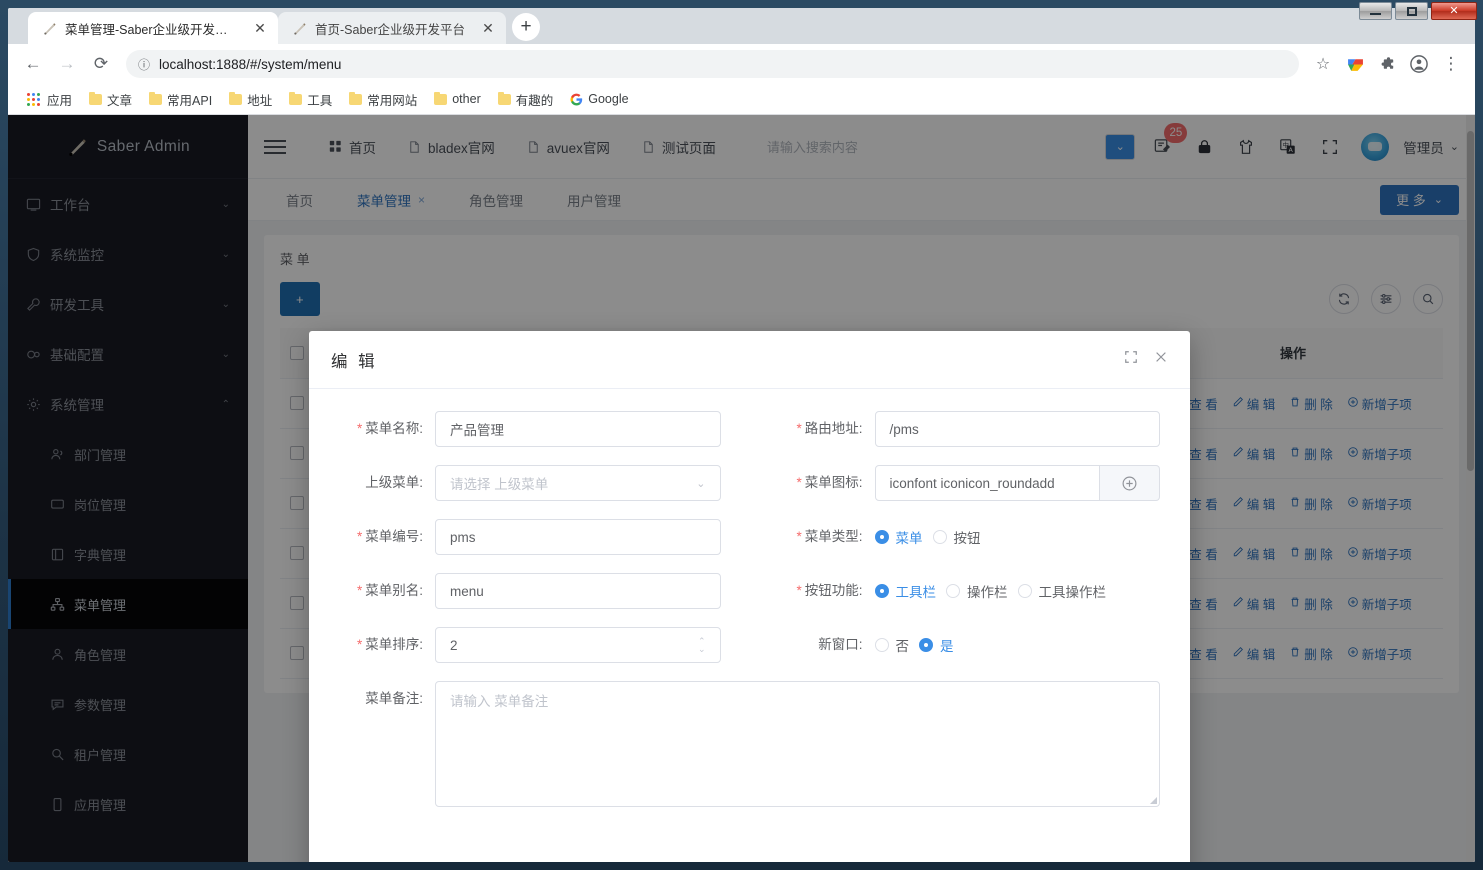 This screenshot has width=1483, height=870. Describe the element at coordinates (797, 744) in the screenshot. I see `menu-remark-textarea: 请输入 菜单备注` at that location.